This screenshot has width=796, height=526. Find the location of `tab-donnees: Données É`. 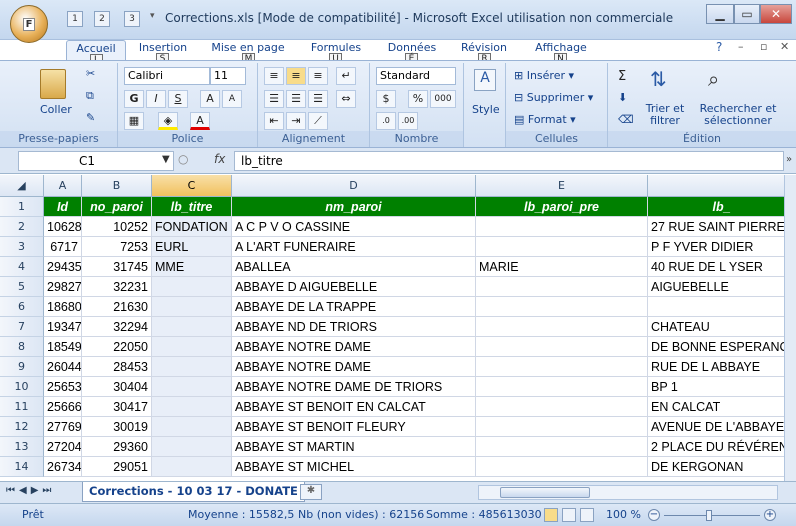

tab-donnees: Données É is located at coordinates (412, 53).